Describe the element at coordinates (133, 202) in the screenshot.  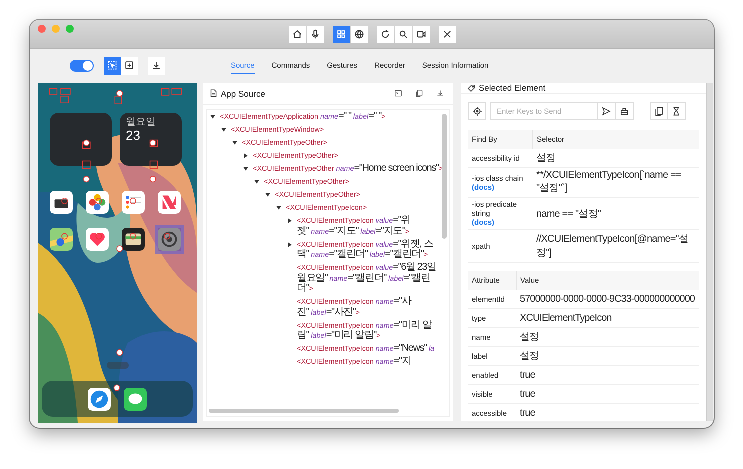
I see `list-icon` at that location.